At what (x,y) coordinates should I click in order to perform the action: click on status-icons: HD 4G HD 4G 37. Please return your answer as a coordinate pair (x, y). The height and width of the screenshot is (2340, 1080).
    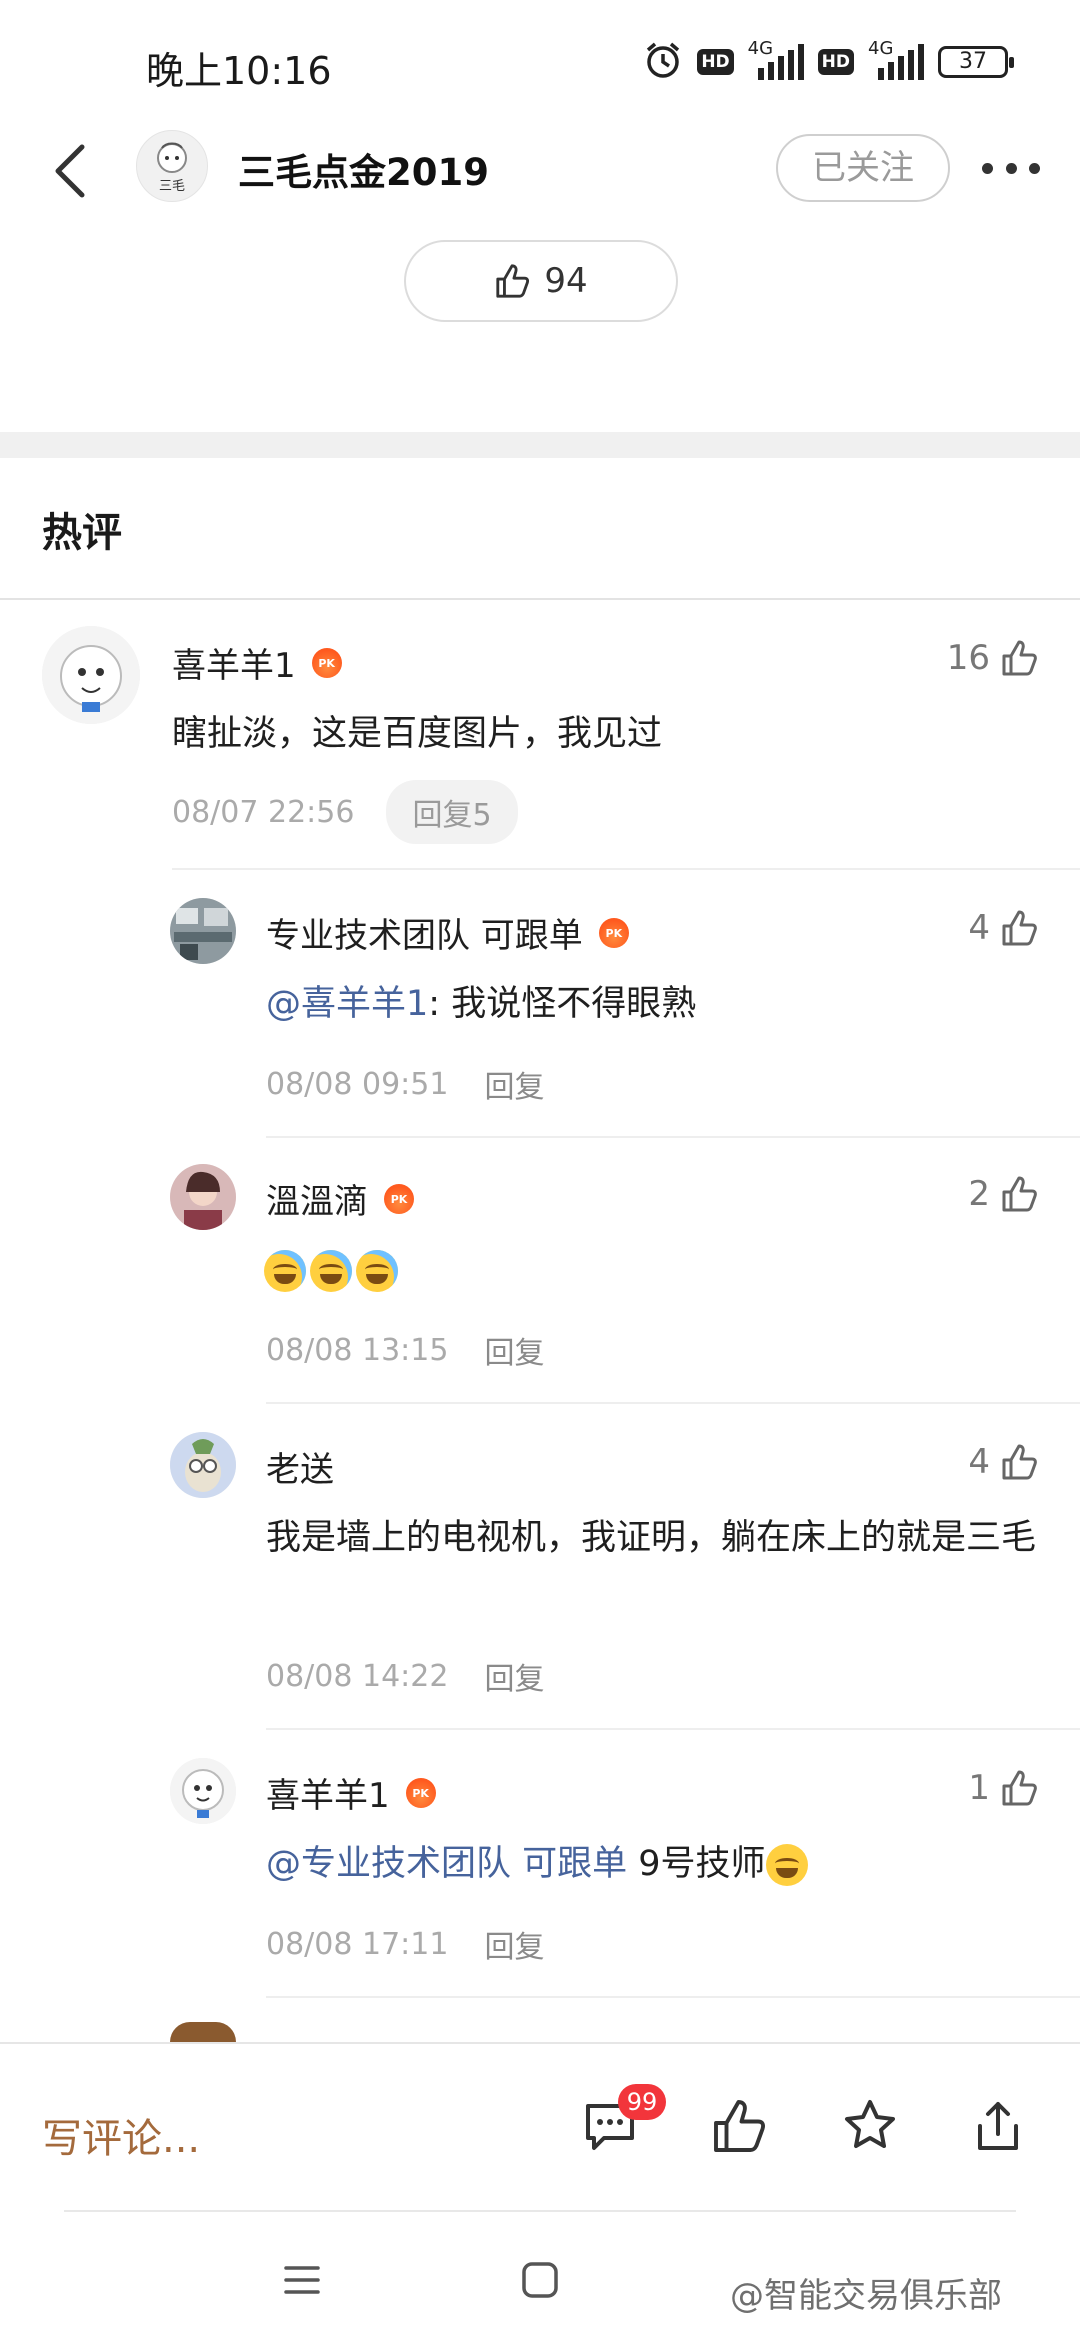
    Looking at the image, I should click on (828, 61).